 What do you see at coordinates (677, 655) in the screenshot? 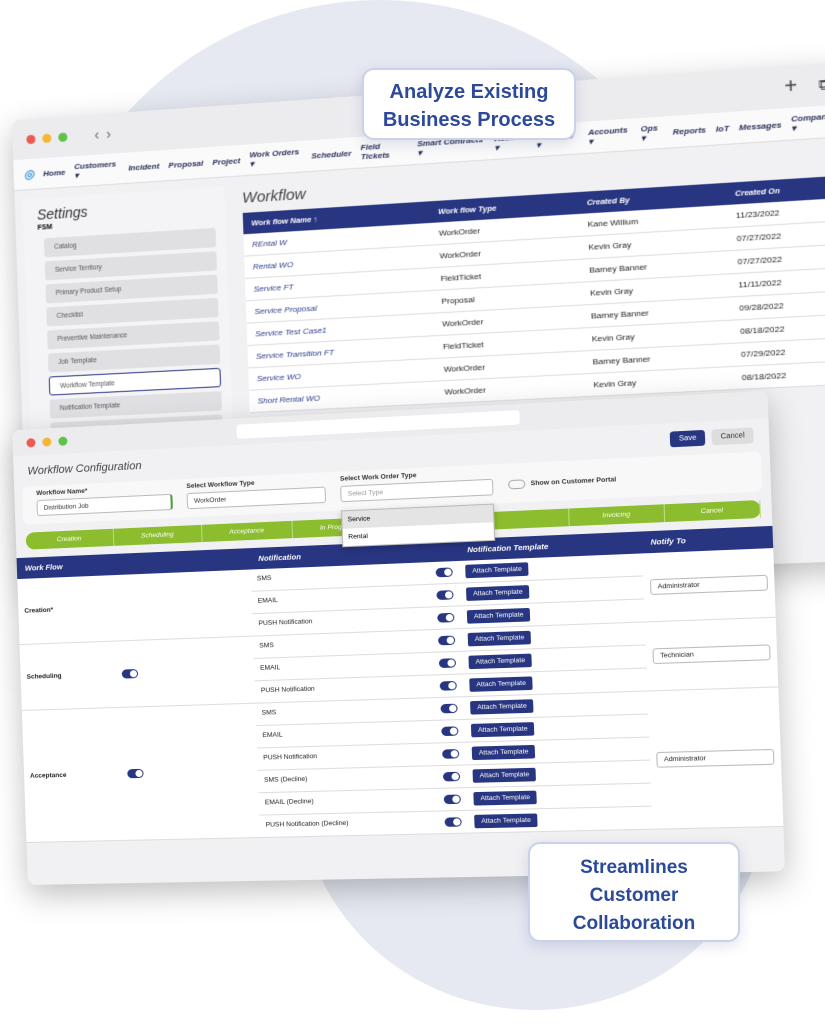
I see `notify-to-value: Technician` at bounding box center [677, 655].